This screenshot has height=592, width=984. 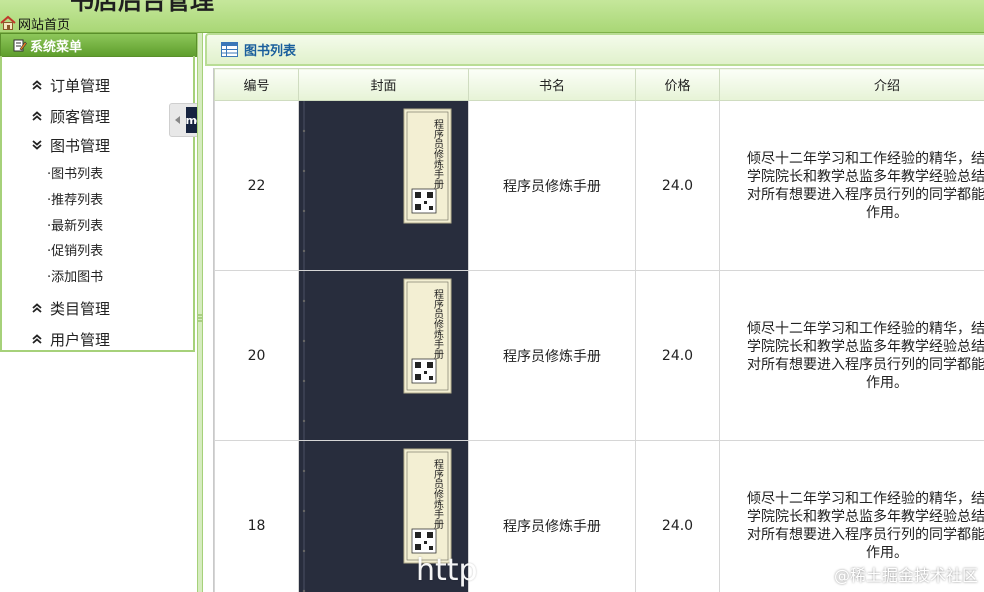 What do you see at coordinates (229, 49) in the screenshot?
I see `table-list-icon` at bounding box center [229, 49].